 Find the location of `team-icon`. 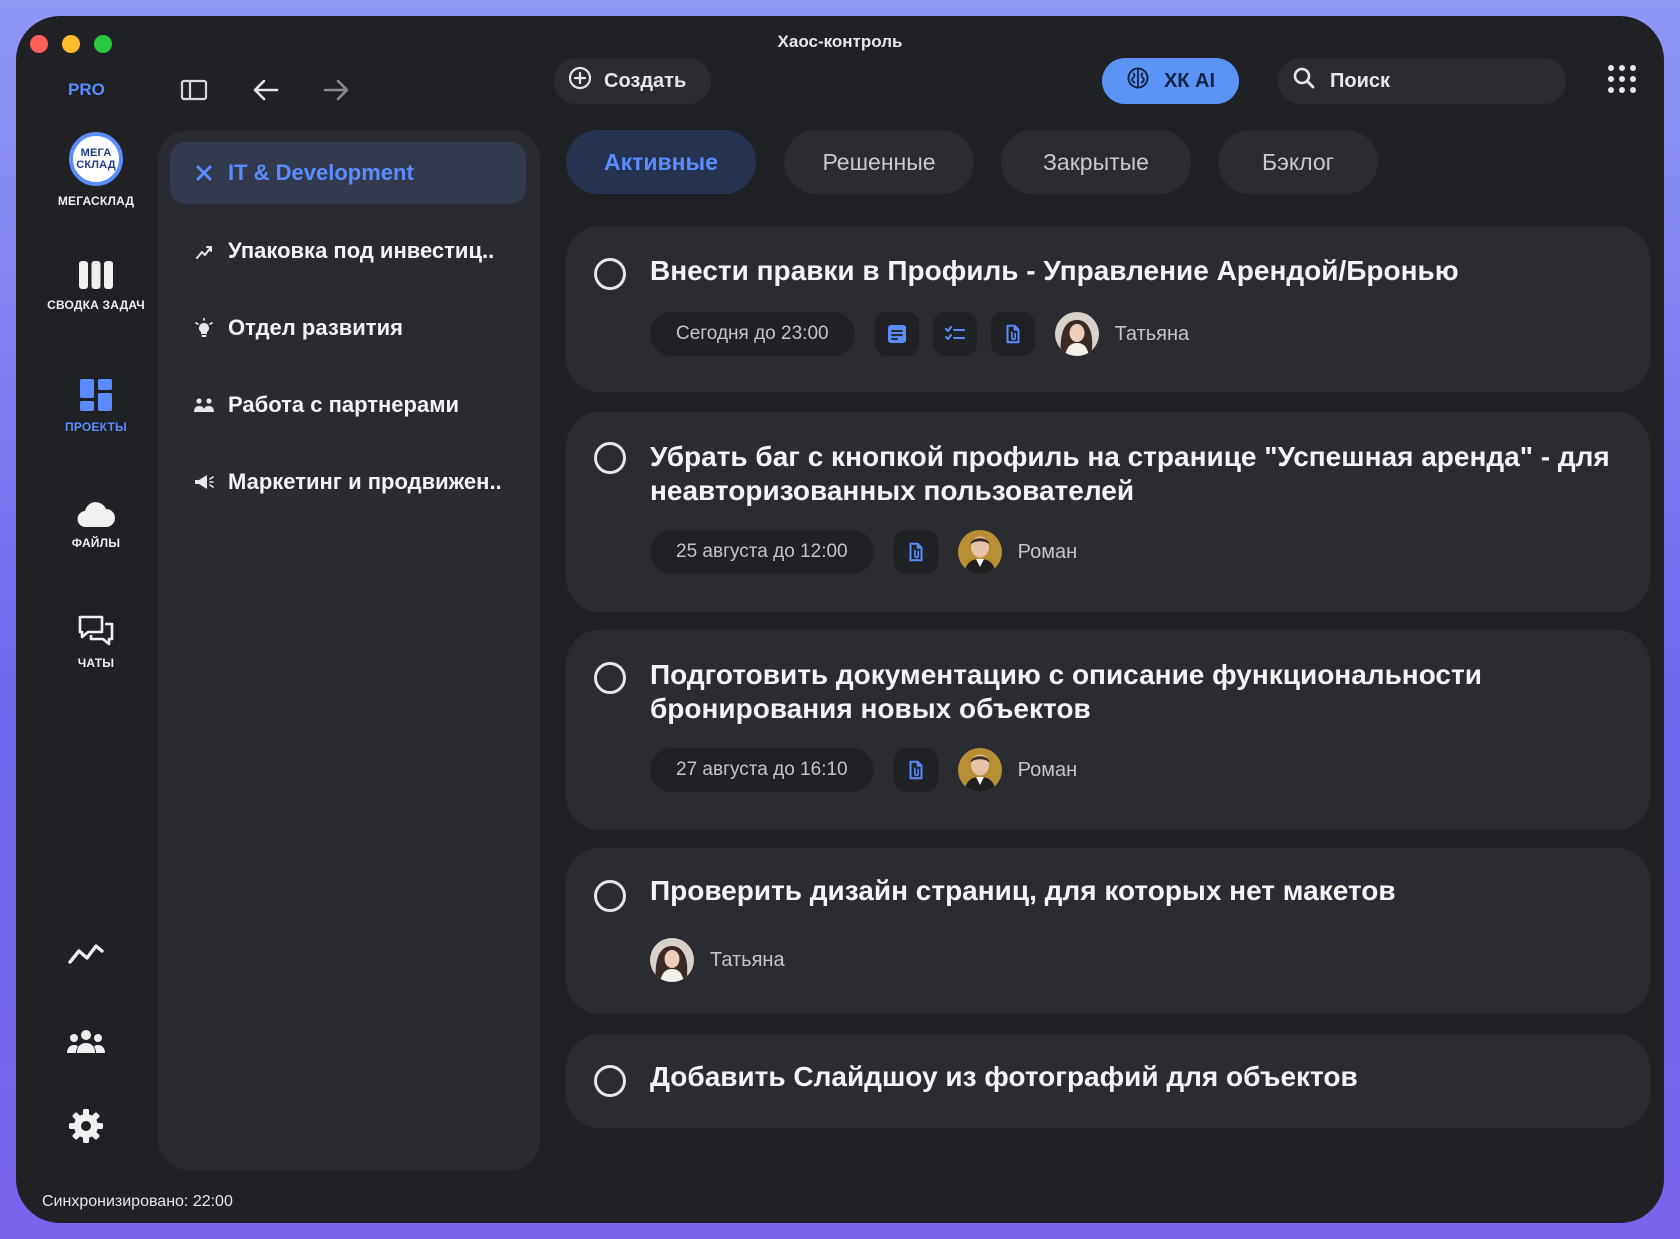

team-icon is located at coordinates (86, 1041).